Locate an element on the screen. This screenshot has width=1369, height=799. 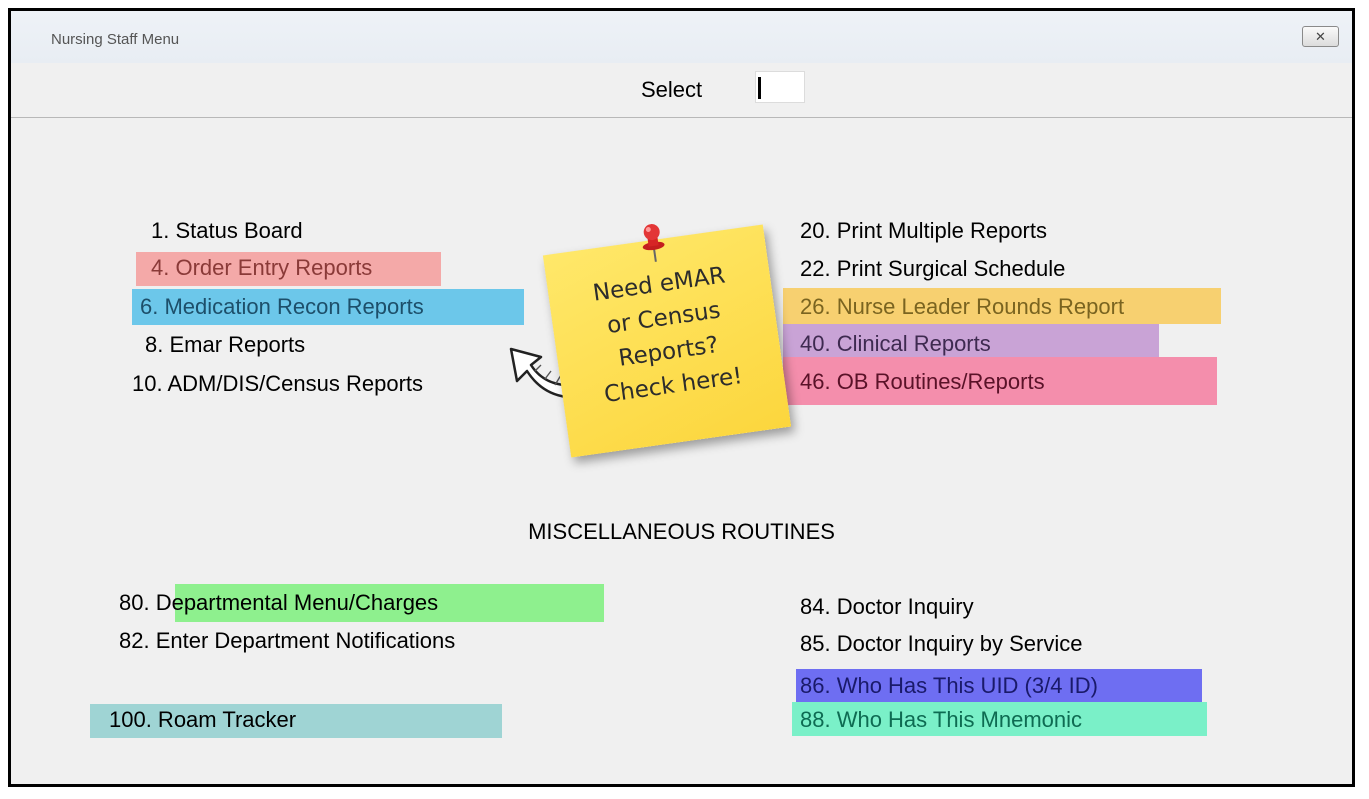
close-button: ✕ is located at coordinates (1320, 36).